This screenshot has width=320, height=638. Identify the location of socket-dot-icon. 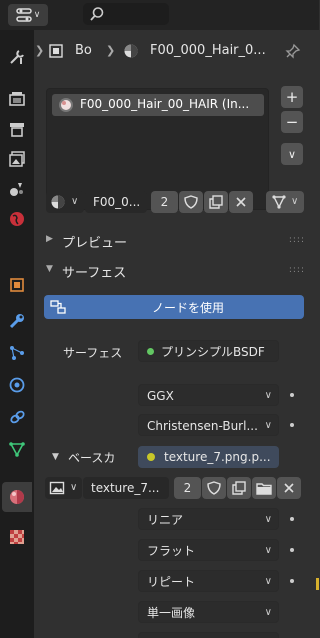
(150, 351).